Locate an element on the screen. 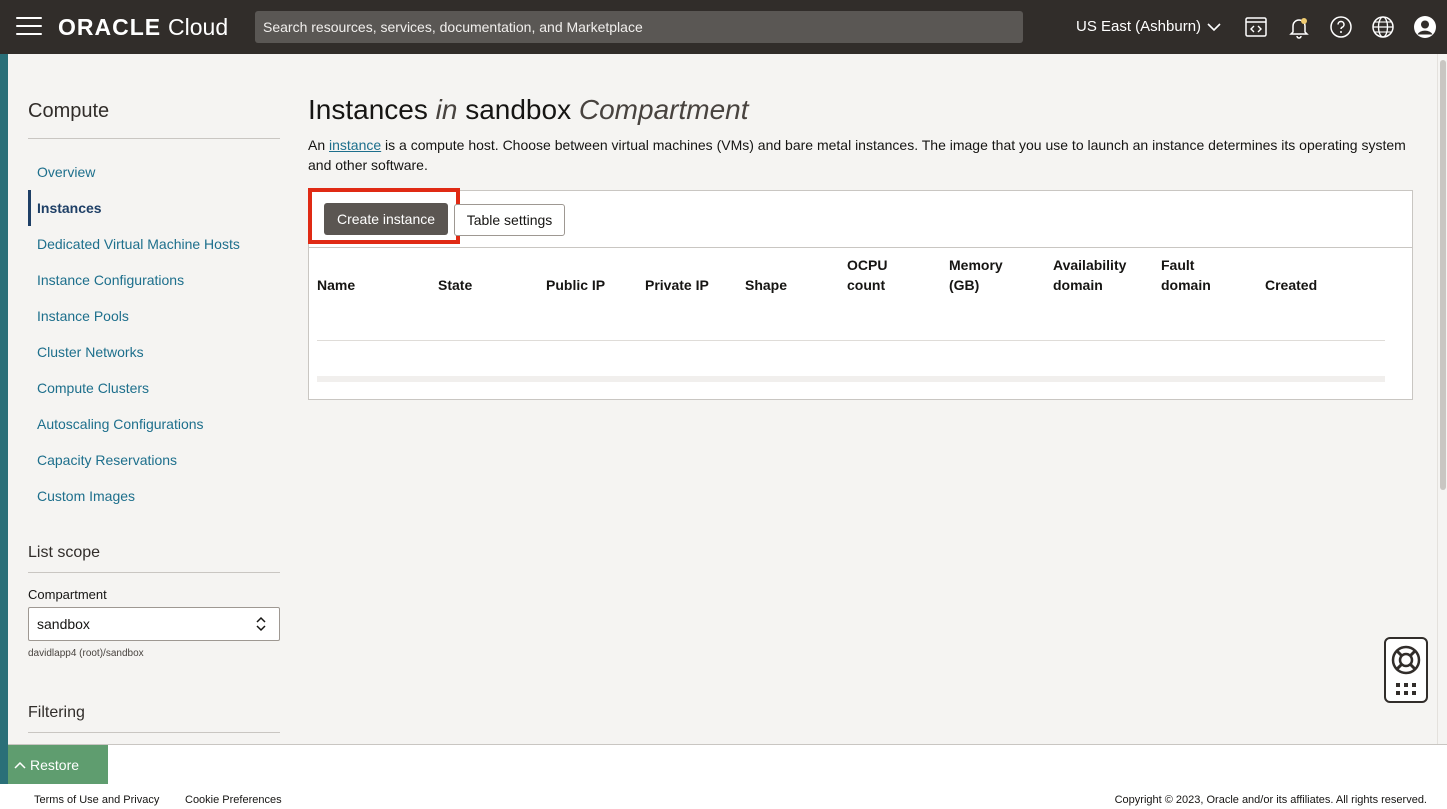 The width and height of the screenshot is (1447, 809). column-header-ocpu-count: OCPU count is located at coordinates (867, 275).